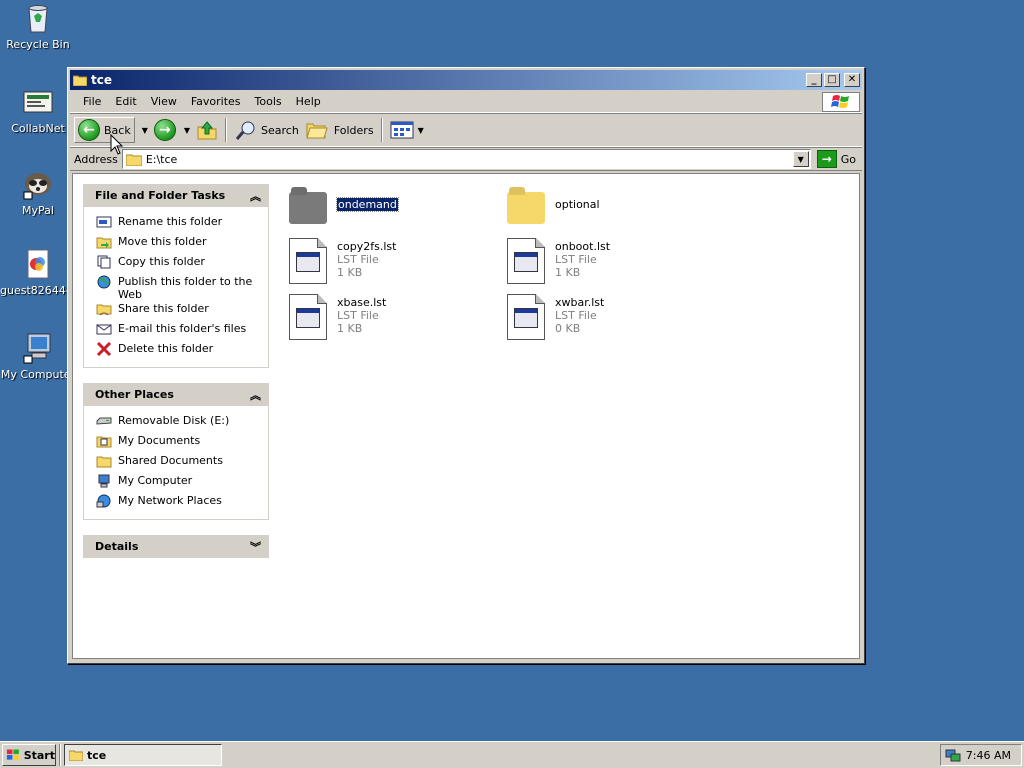 This screenshot has width=1024, height=768. What do you see at coordinates (166, 348) in the screenshot?
I see `task-label: Delete this folder` at bounding box center [166, 348].